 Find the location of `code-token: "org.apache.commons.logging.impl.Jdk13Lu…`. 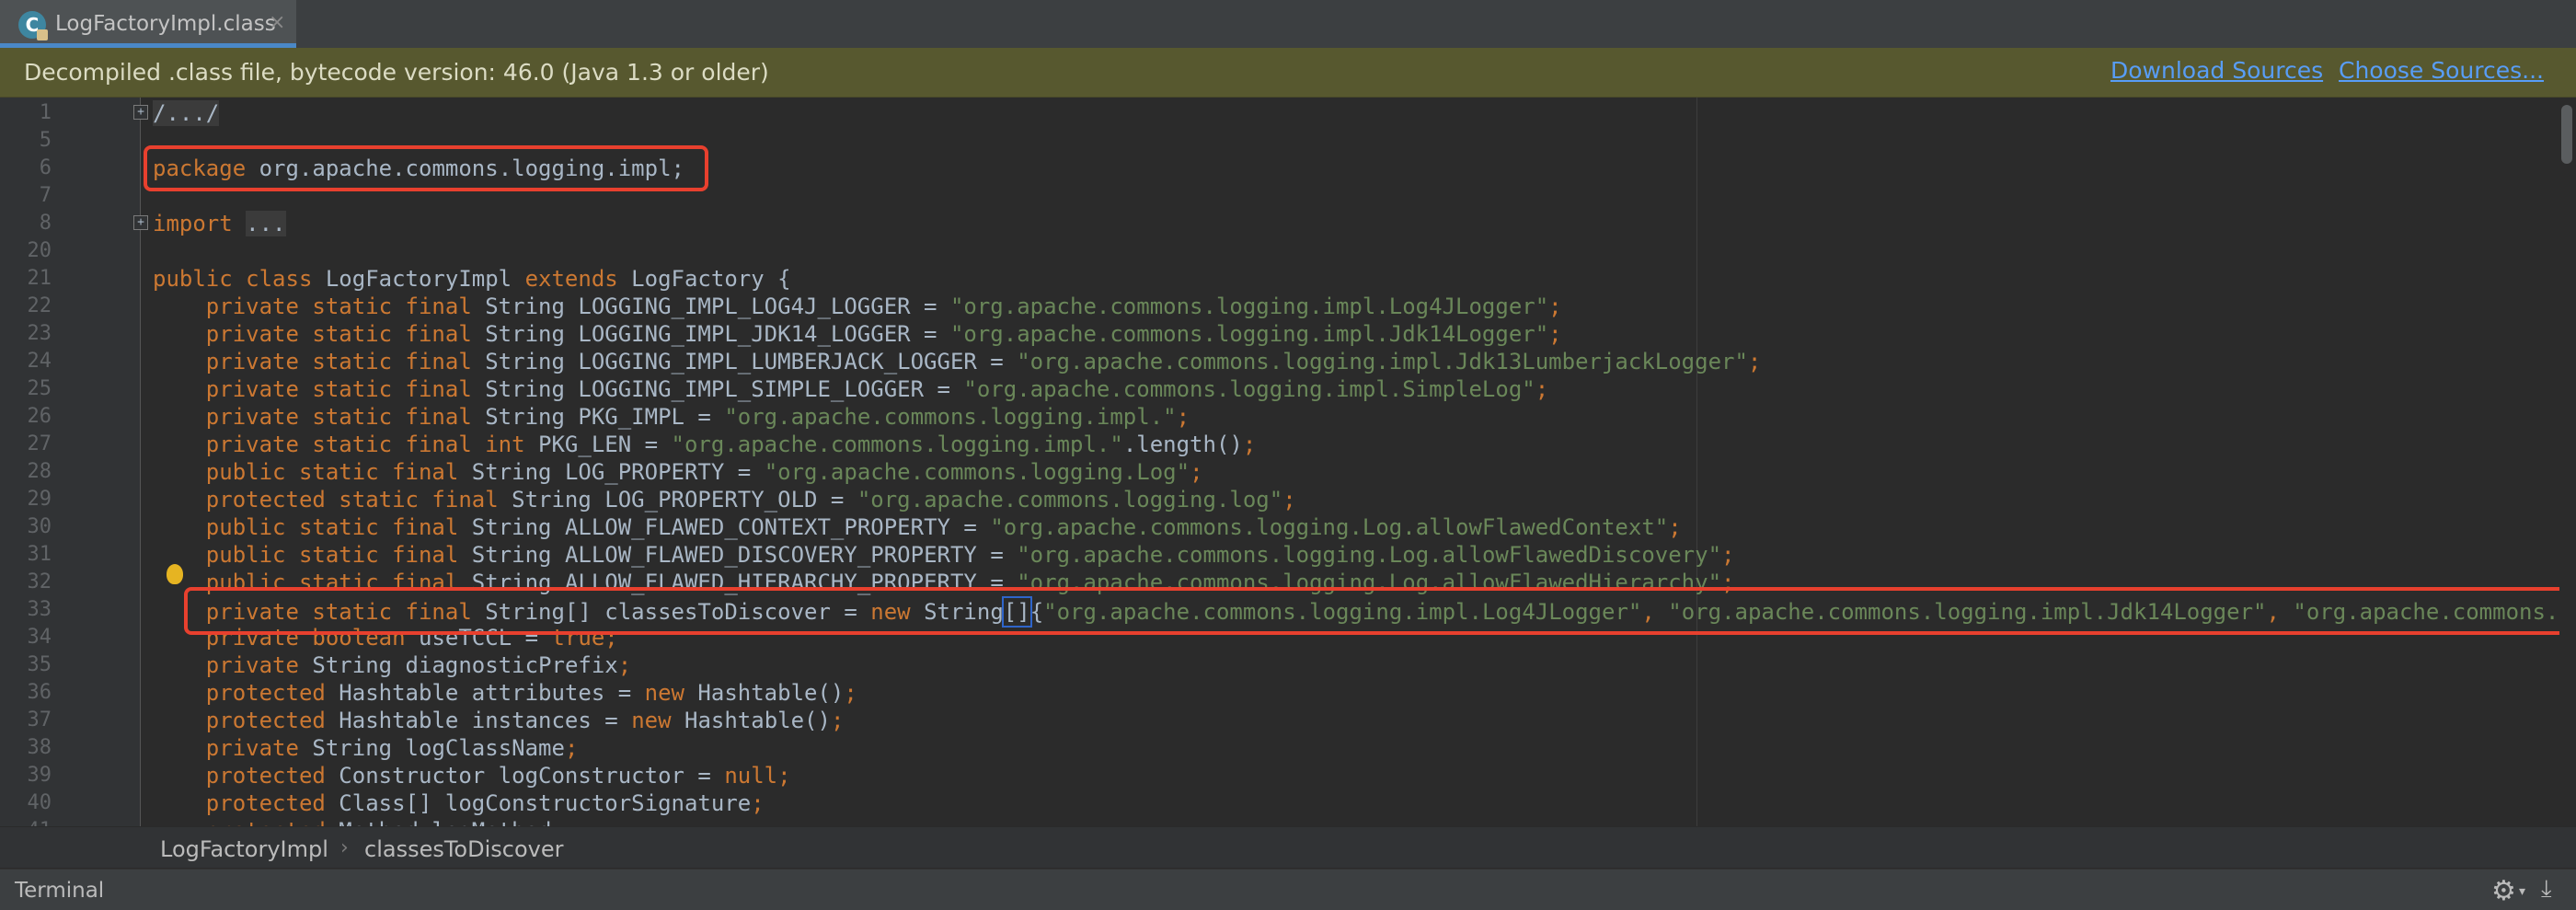

code-token: "org.apache.commons.logging.impl.Jdk13Lu… is located at coordinates (1382, 361).